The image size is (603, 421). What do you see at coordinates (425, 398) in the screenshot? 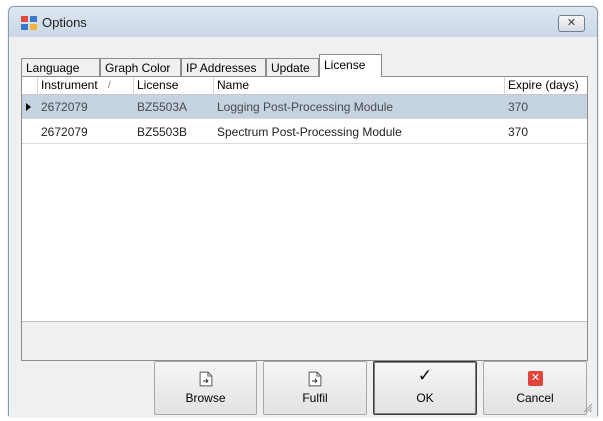
I see `ok-button-label: OK` at bounding box center [425, 398].